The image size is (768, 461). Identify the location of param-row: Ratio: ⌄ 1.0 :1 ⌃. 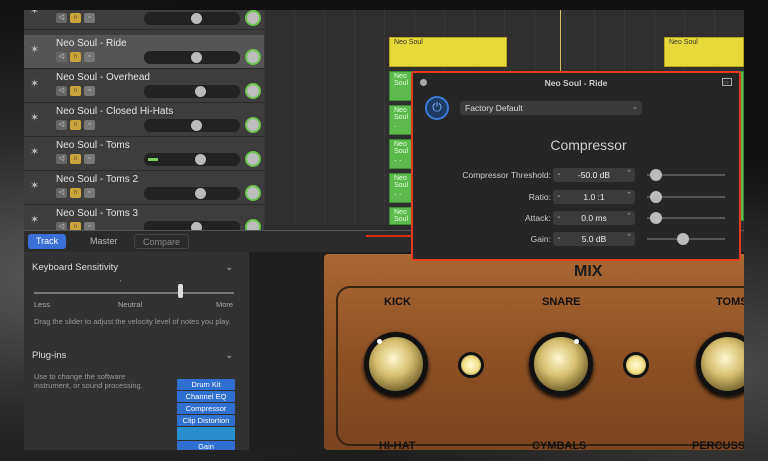
(578, 197).